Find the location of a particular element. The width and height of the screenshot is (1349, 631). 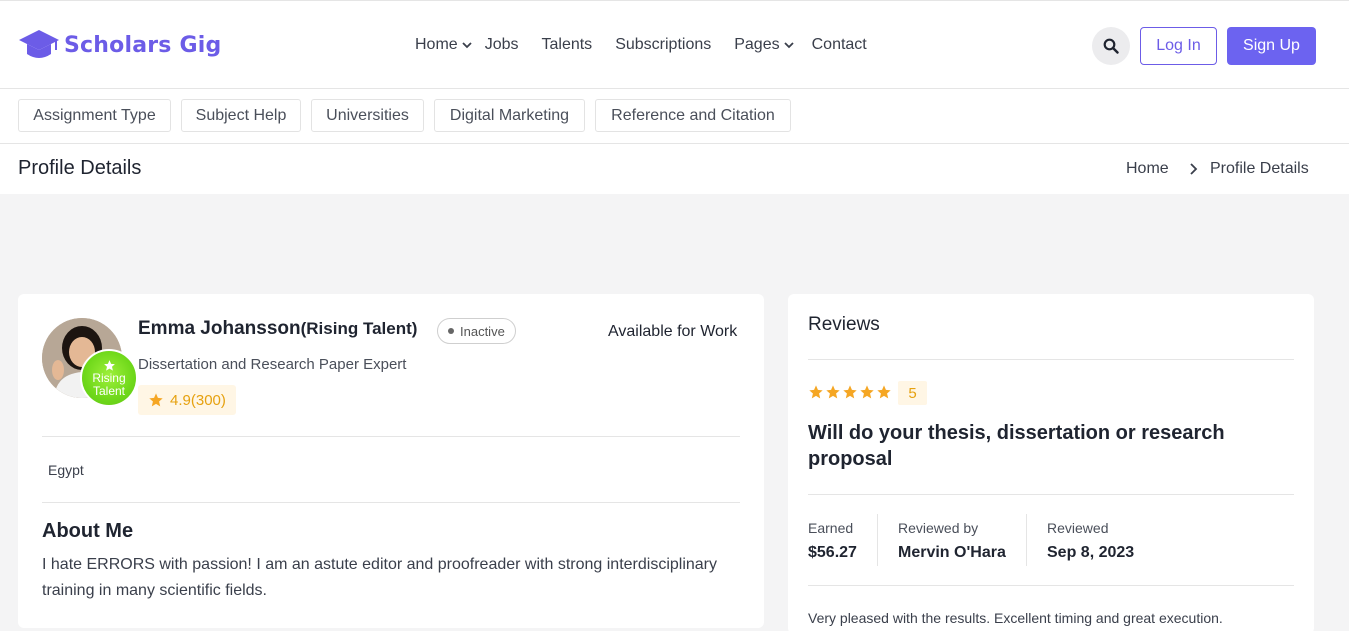

status-badge: Inactive is located at coordinates (476, 331).